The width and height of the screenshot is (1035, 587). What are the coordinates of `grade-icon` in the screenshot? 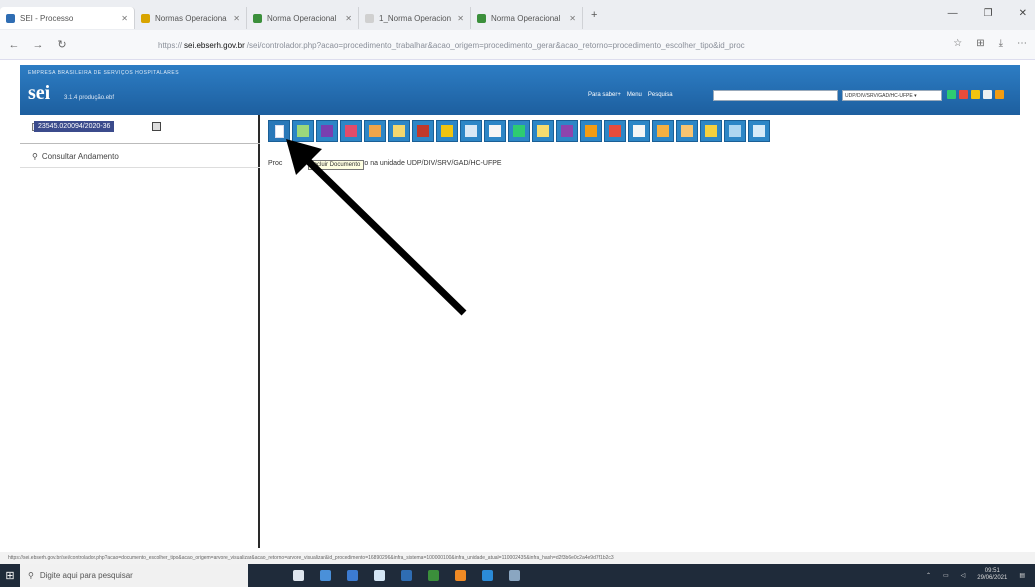 It's located at (735, 131).